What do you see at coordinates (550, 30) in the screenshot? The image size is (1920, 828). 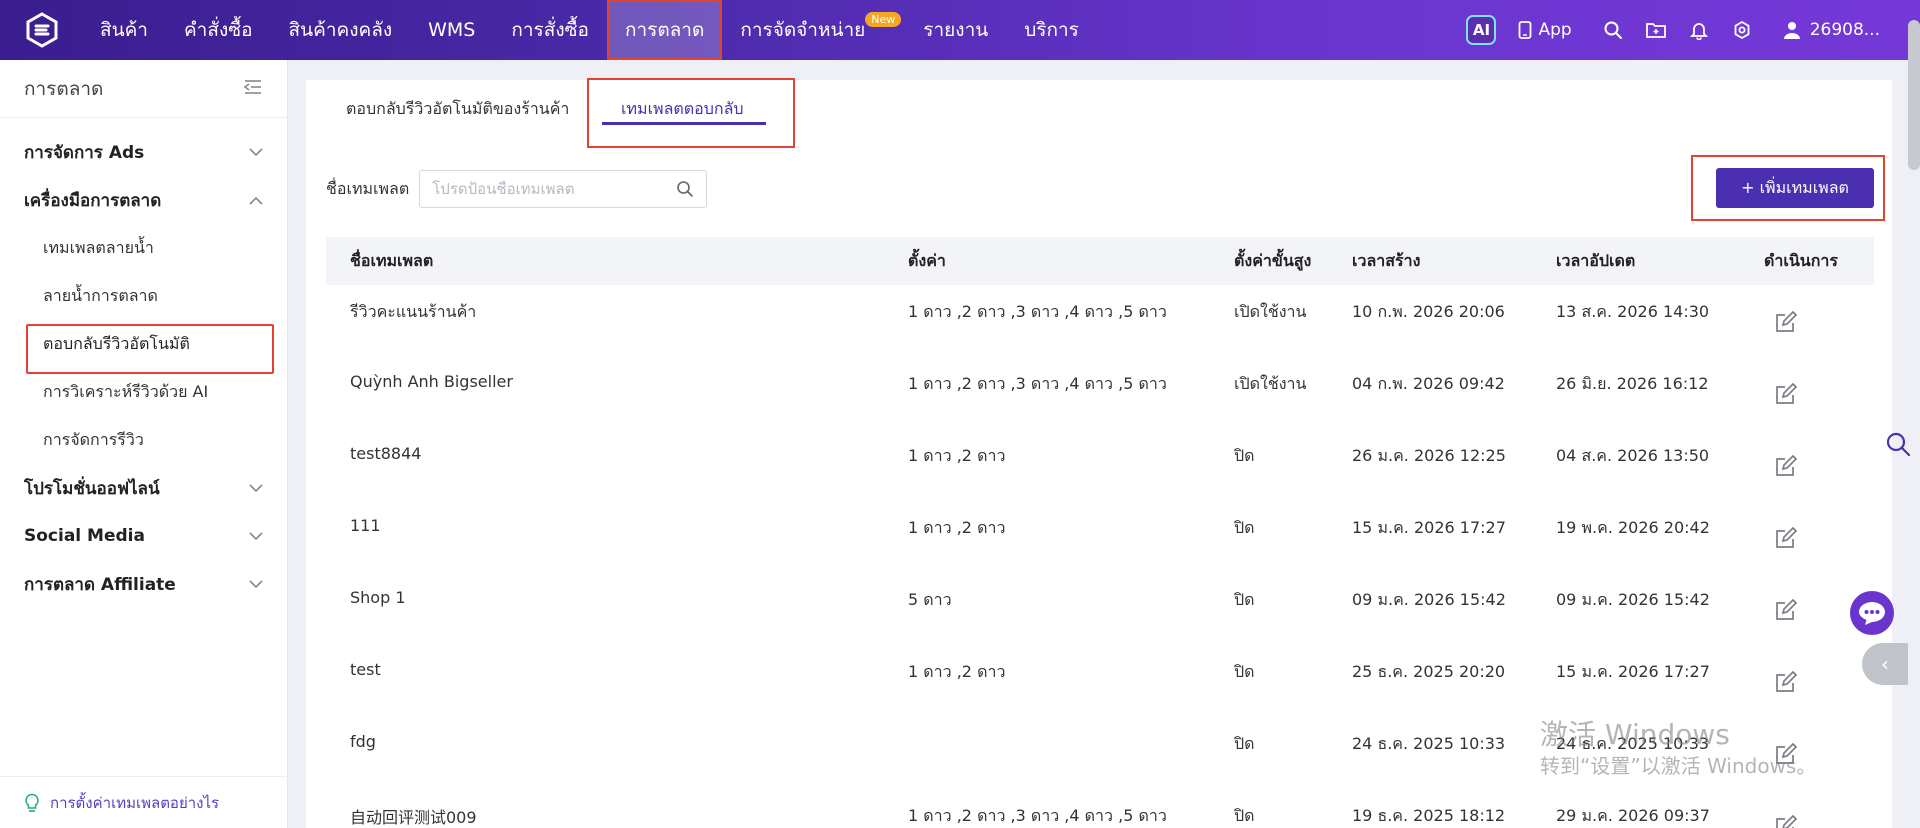 I see `nav-item-purchase: การสั่งซื้อ` at bounding box center [550, 30].